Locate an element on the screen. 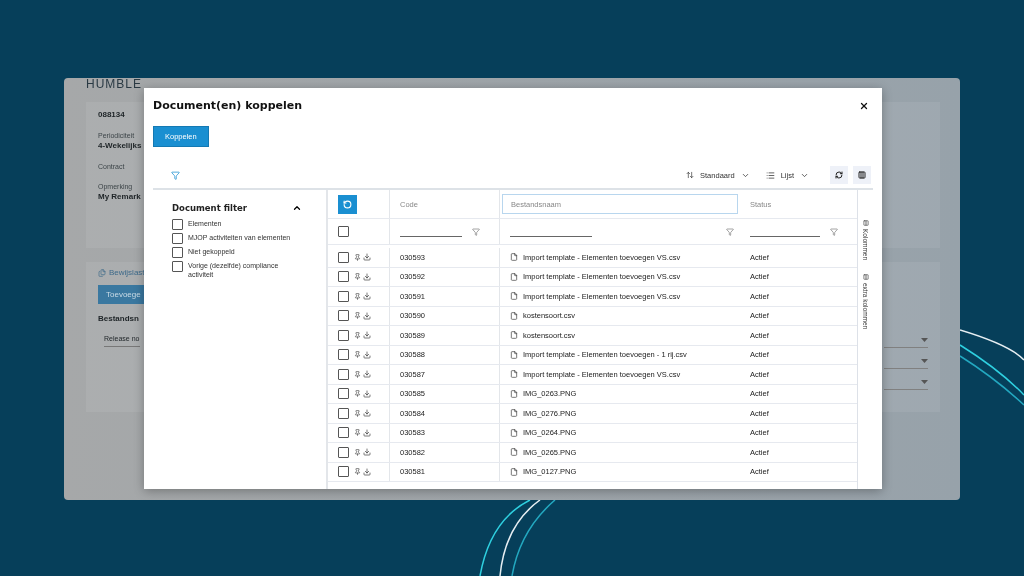  refresh-button is located at coordinates (839, 175).